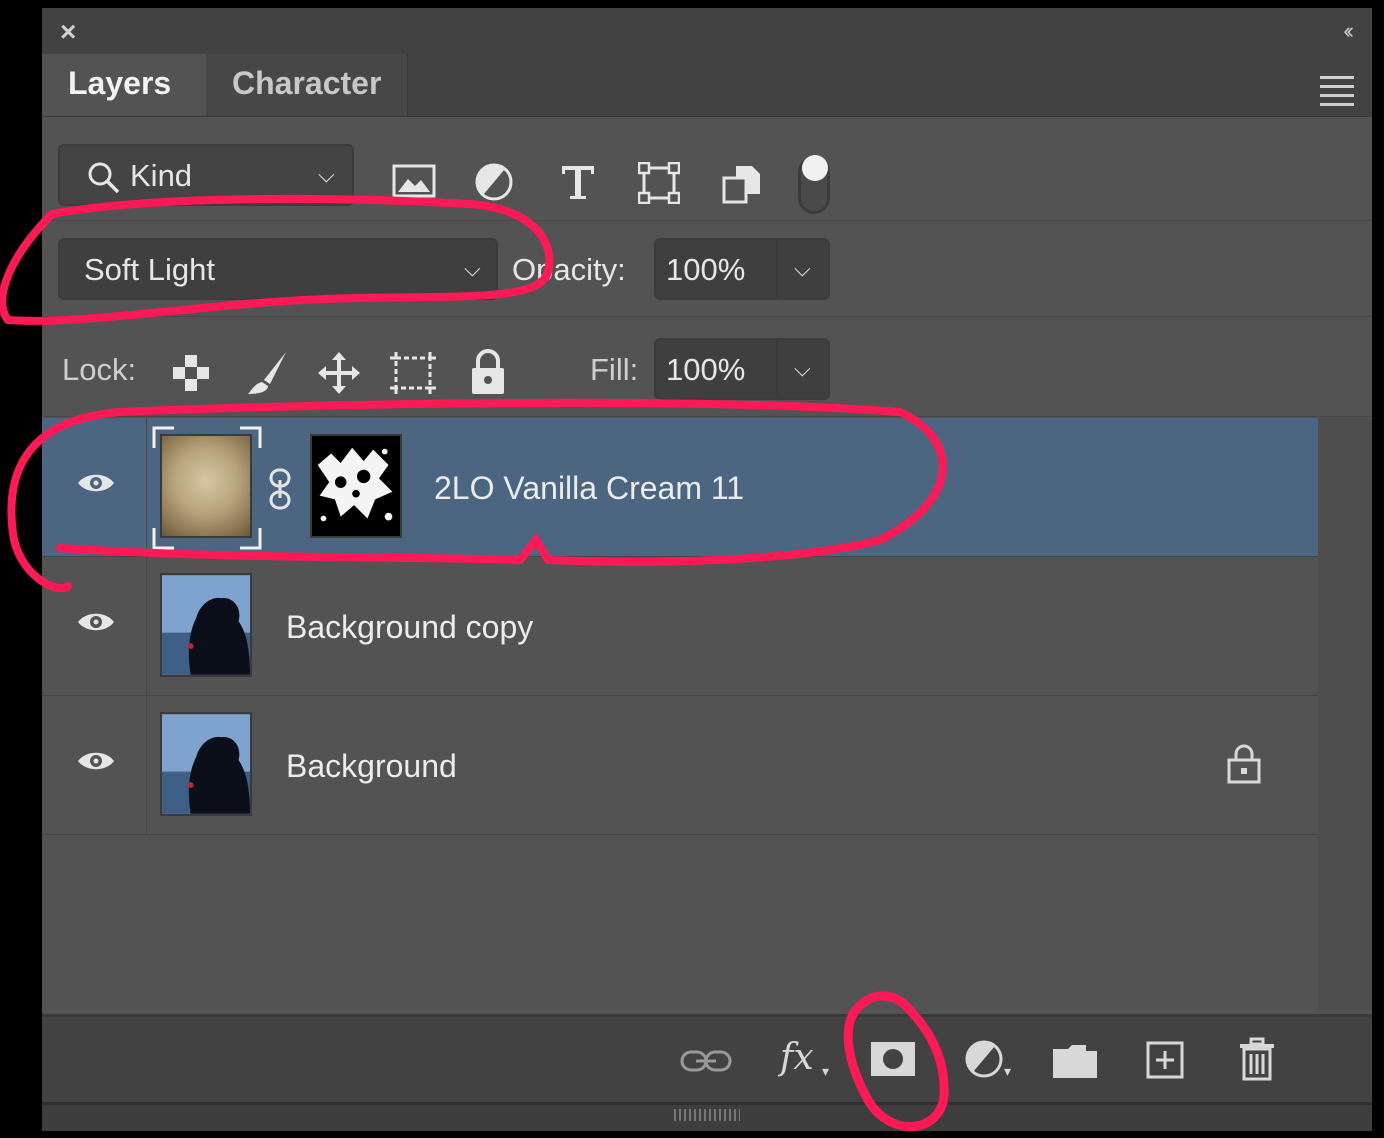  Describe the element at coordinates (356, 486) in the screenshot. I see `layer-mask-thumbnail` at that location.